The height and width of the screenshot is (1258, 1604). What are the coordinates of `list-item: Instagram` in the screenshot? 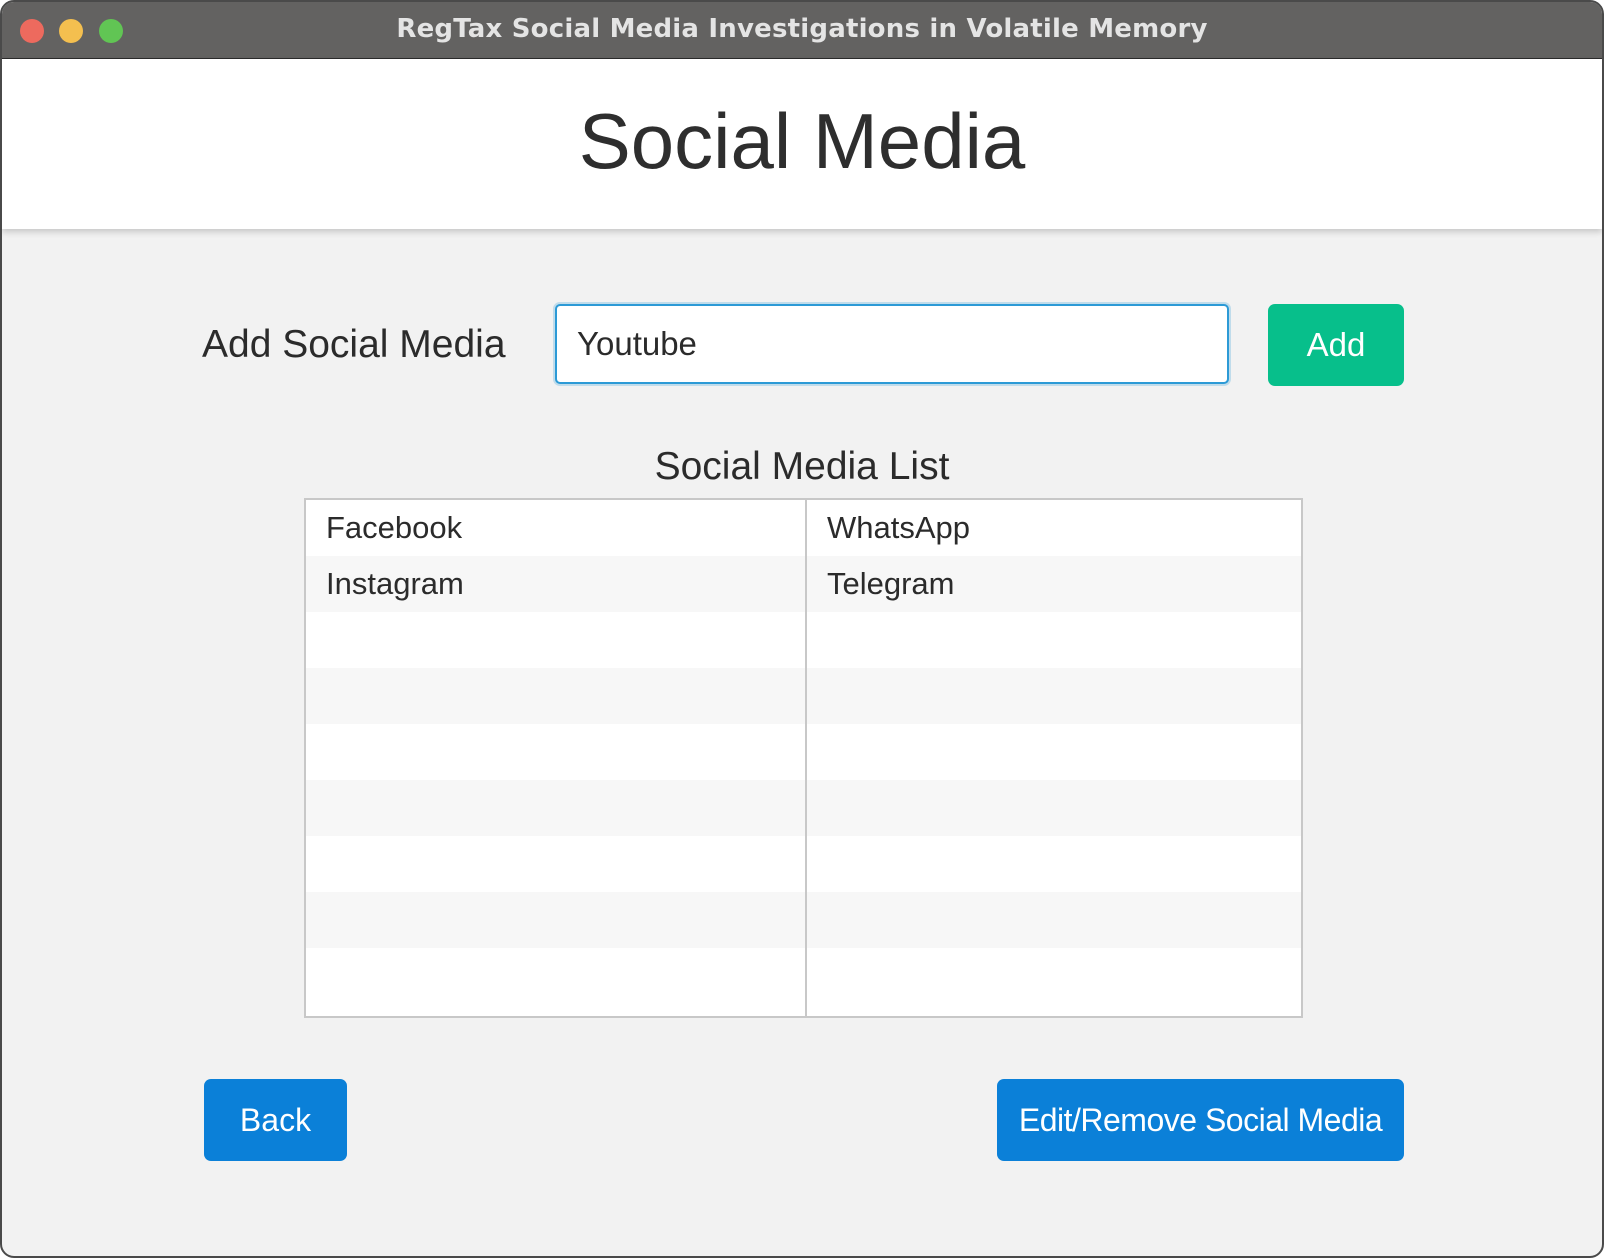 It's located at (555, 584).